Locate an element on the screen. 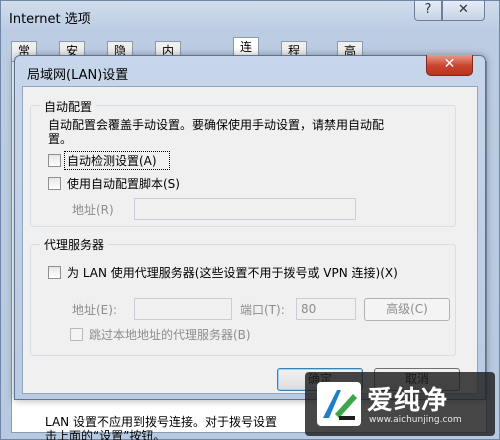 This screenshot has width=500, height=440. auto-config-description-line-1: 自动配置会覆盖手动设置。要确保使用手动设置，请禁用自动配 is located at coordinates (216, 125).